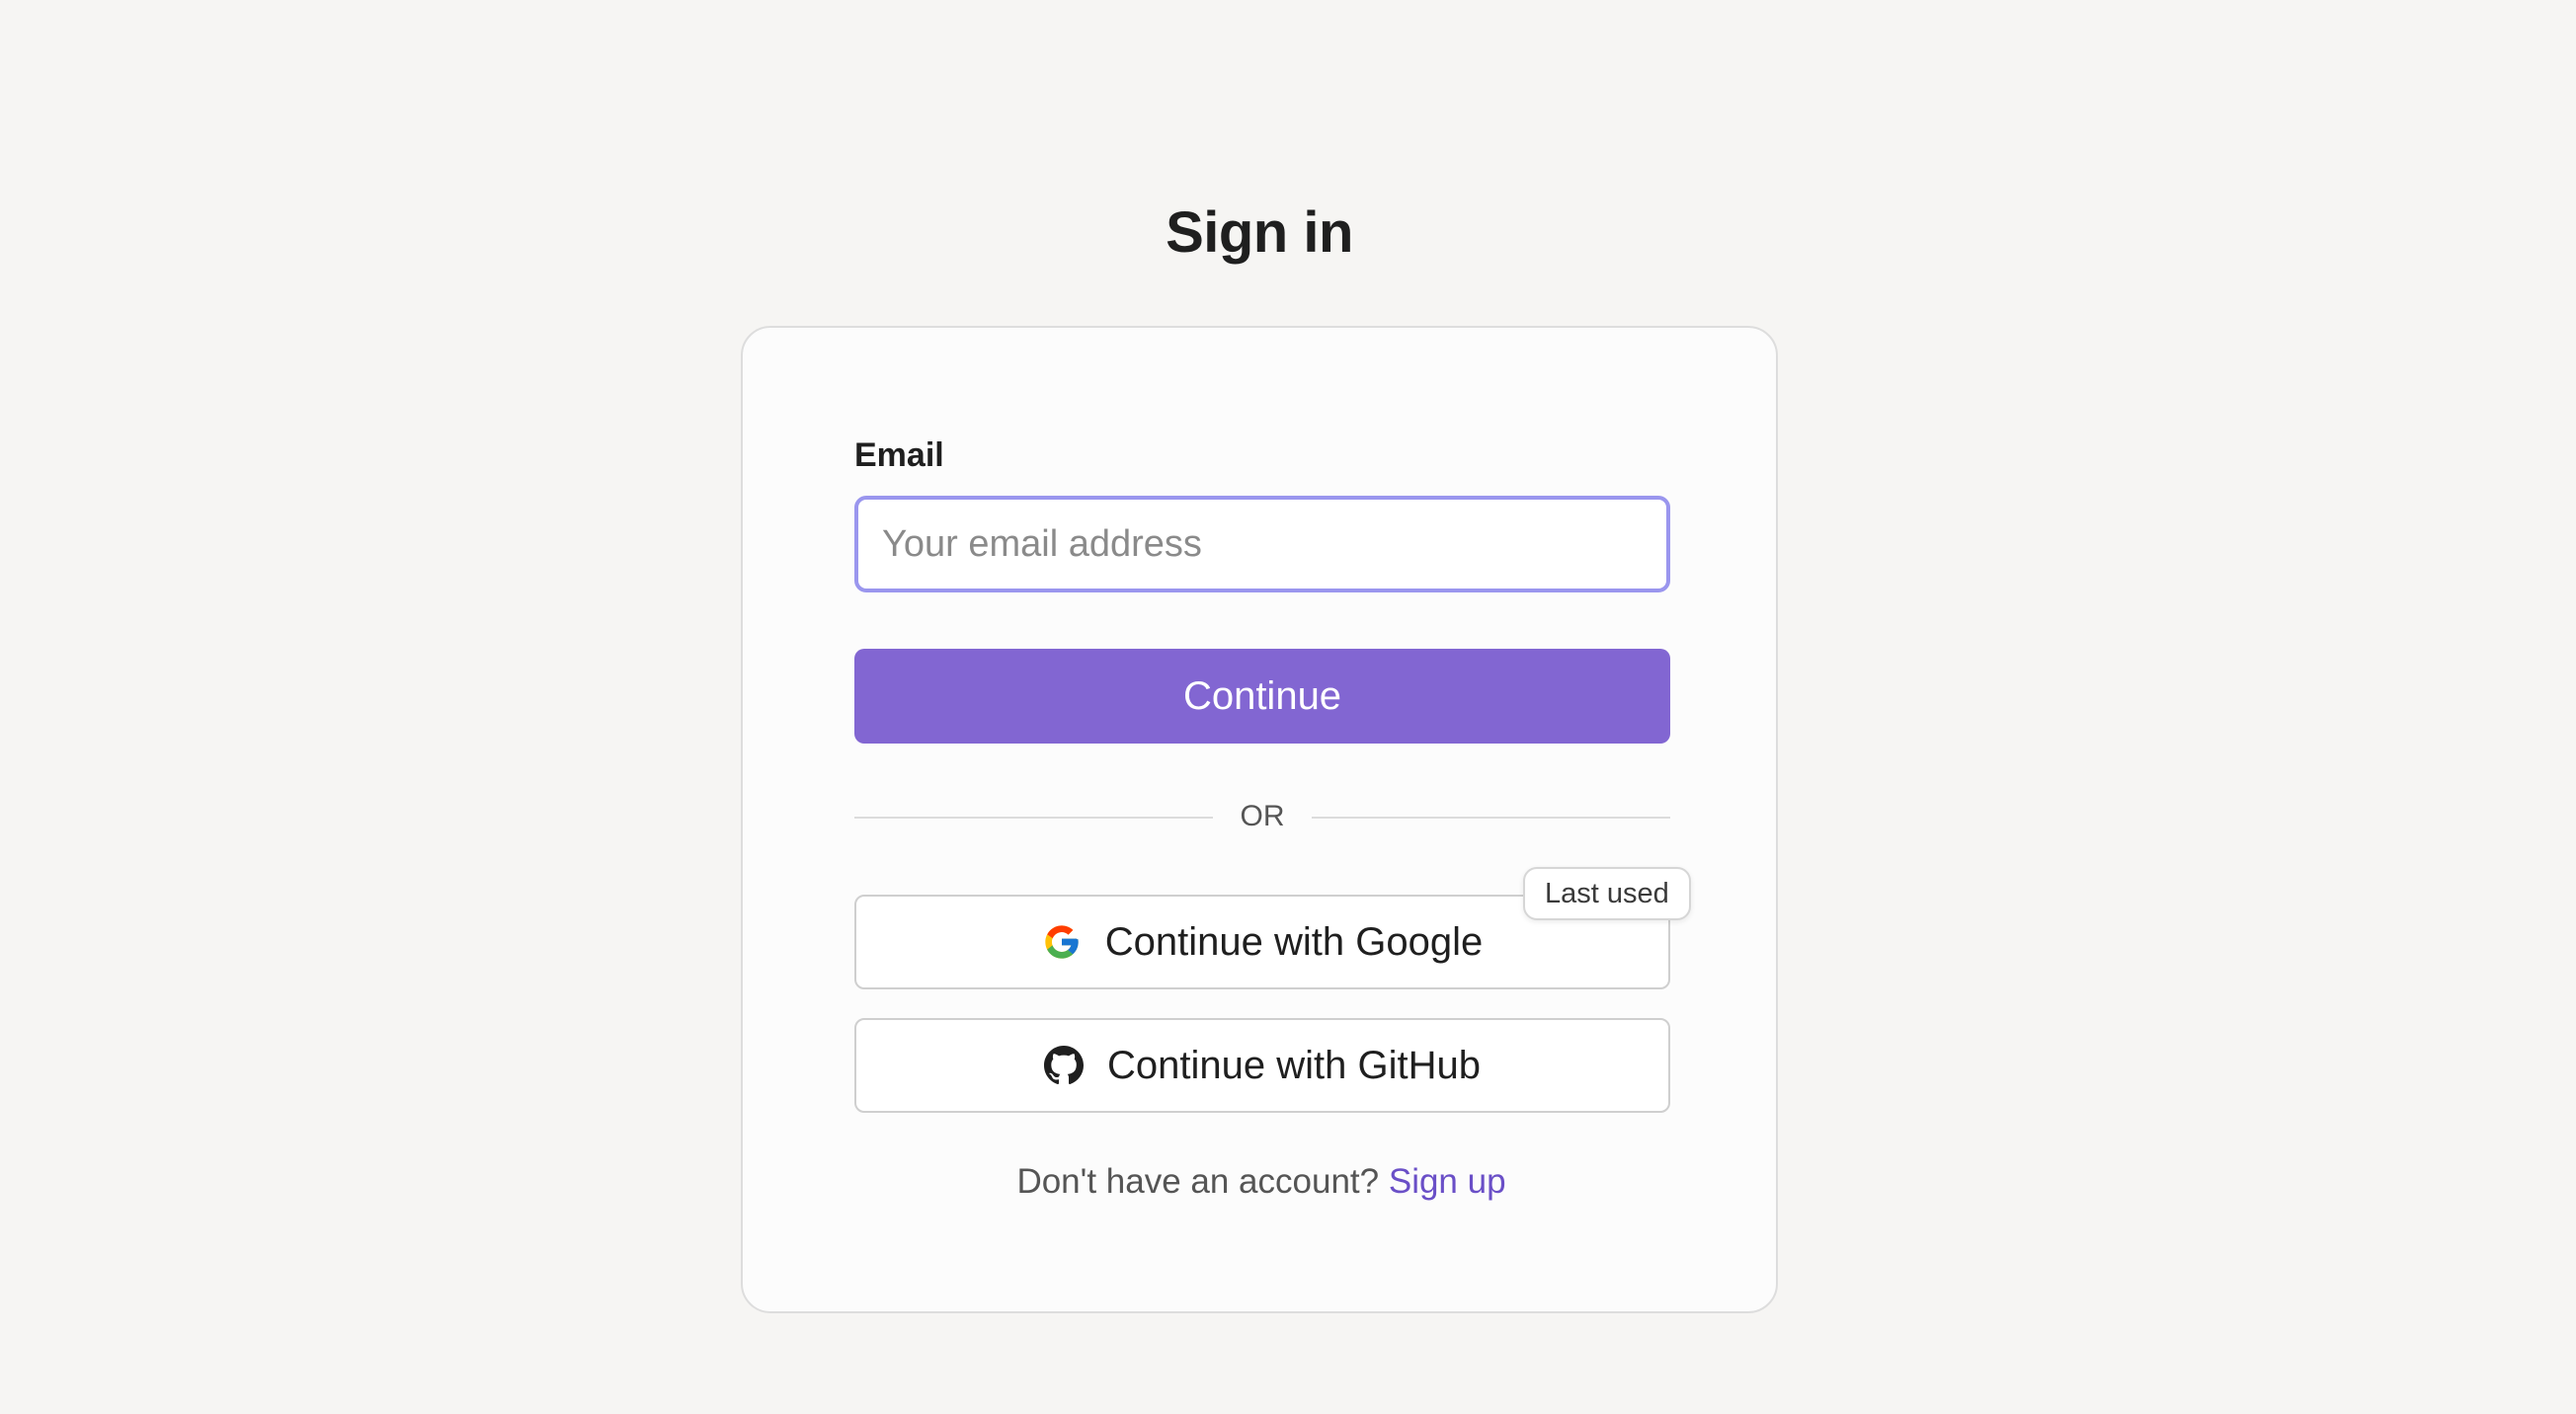  Describe the element at coordinates (1262, 696) in the screenshot. I see `continue-button: Continue` at that location.